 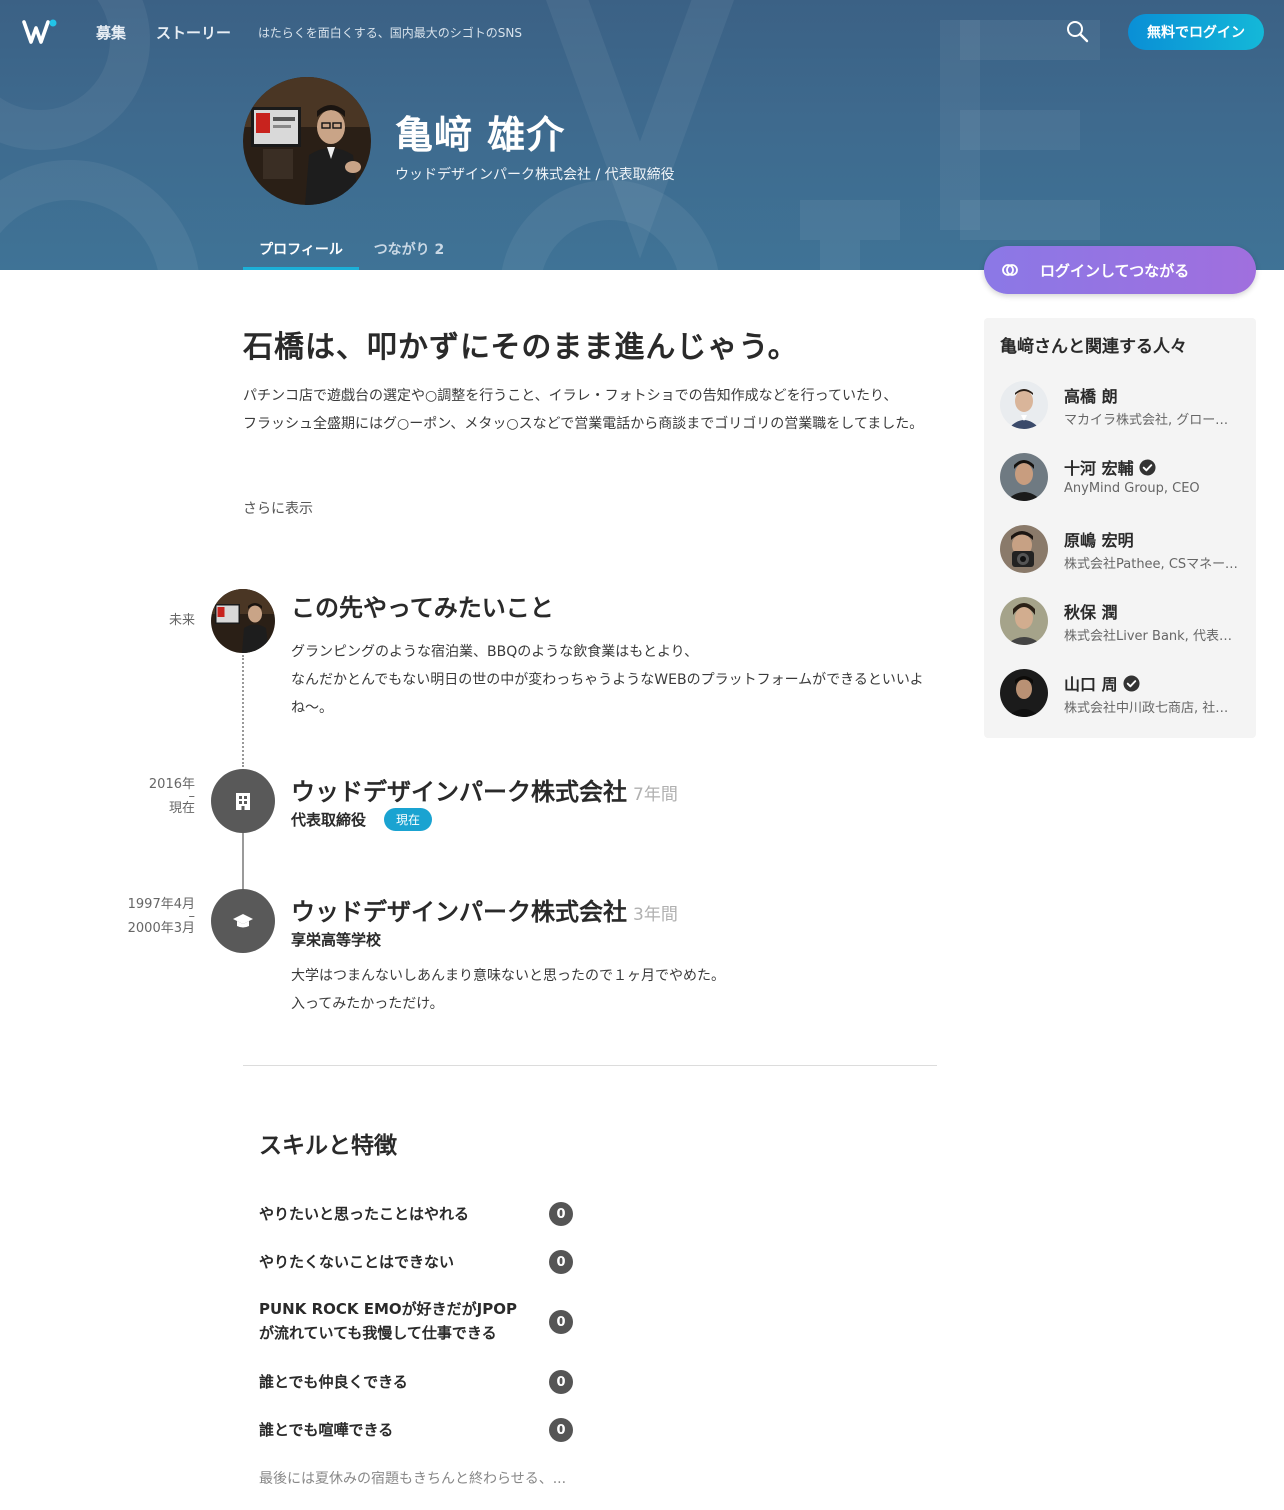 I want to click on person-name: 原嶋 宏明, so click(x=1099, y=540).